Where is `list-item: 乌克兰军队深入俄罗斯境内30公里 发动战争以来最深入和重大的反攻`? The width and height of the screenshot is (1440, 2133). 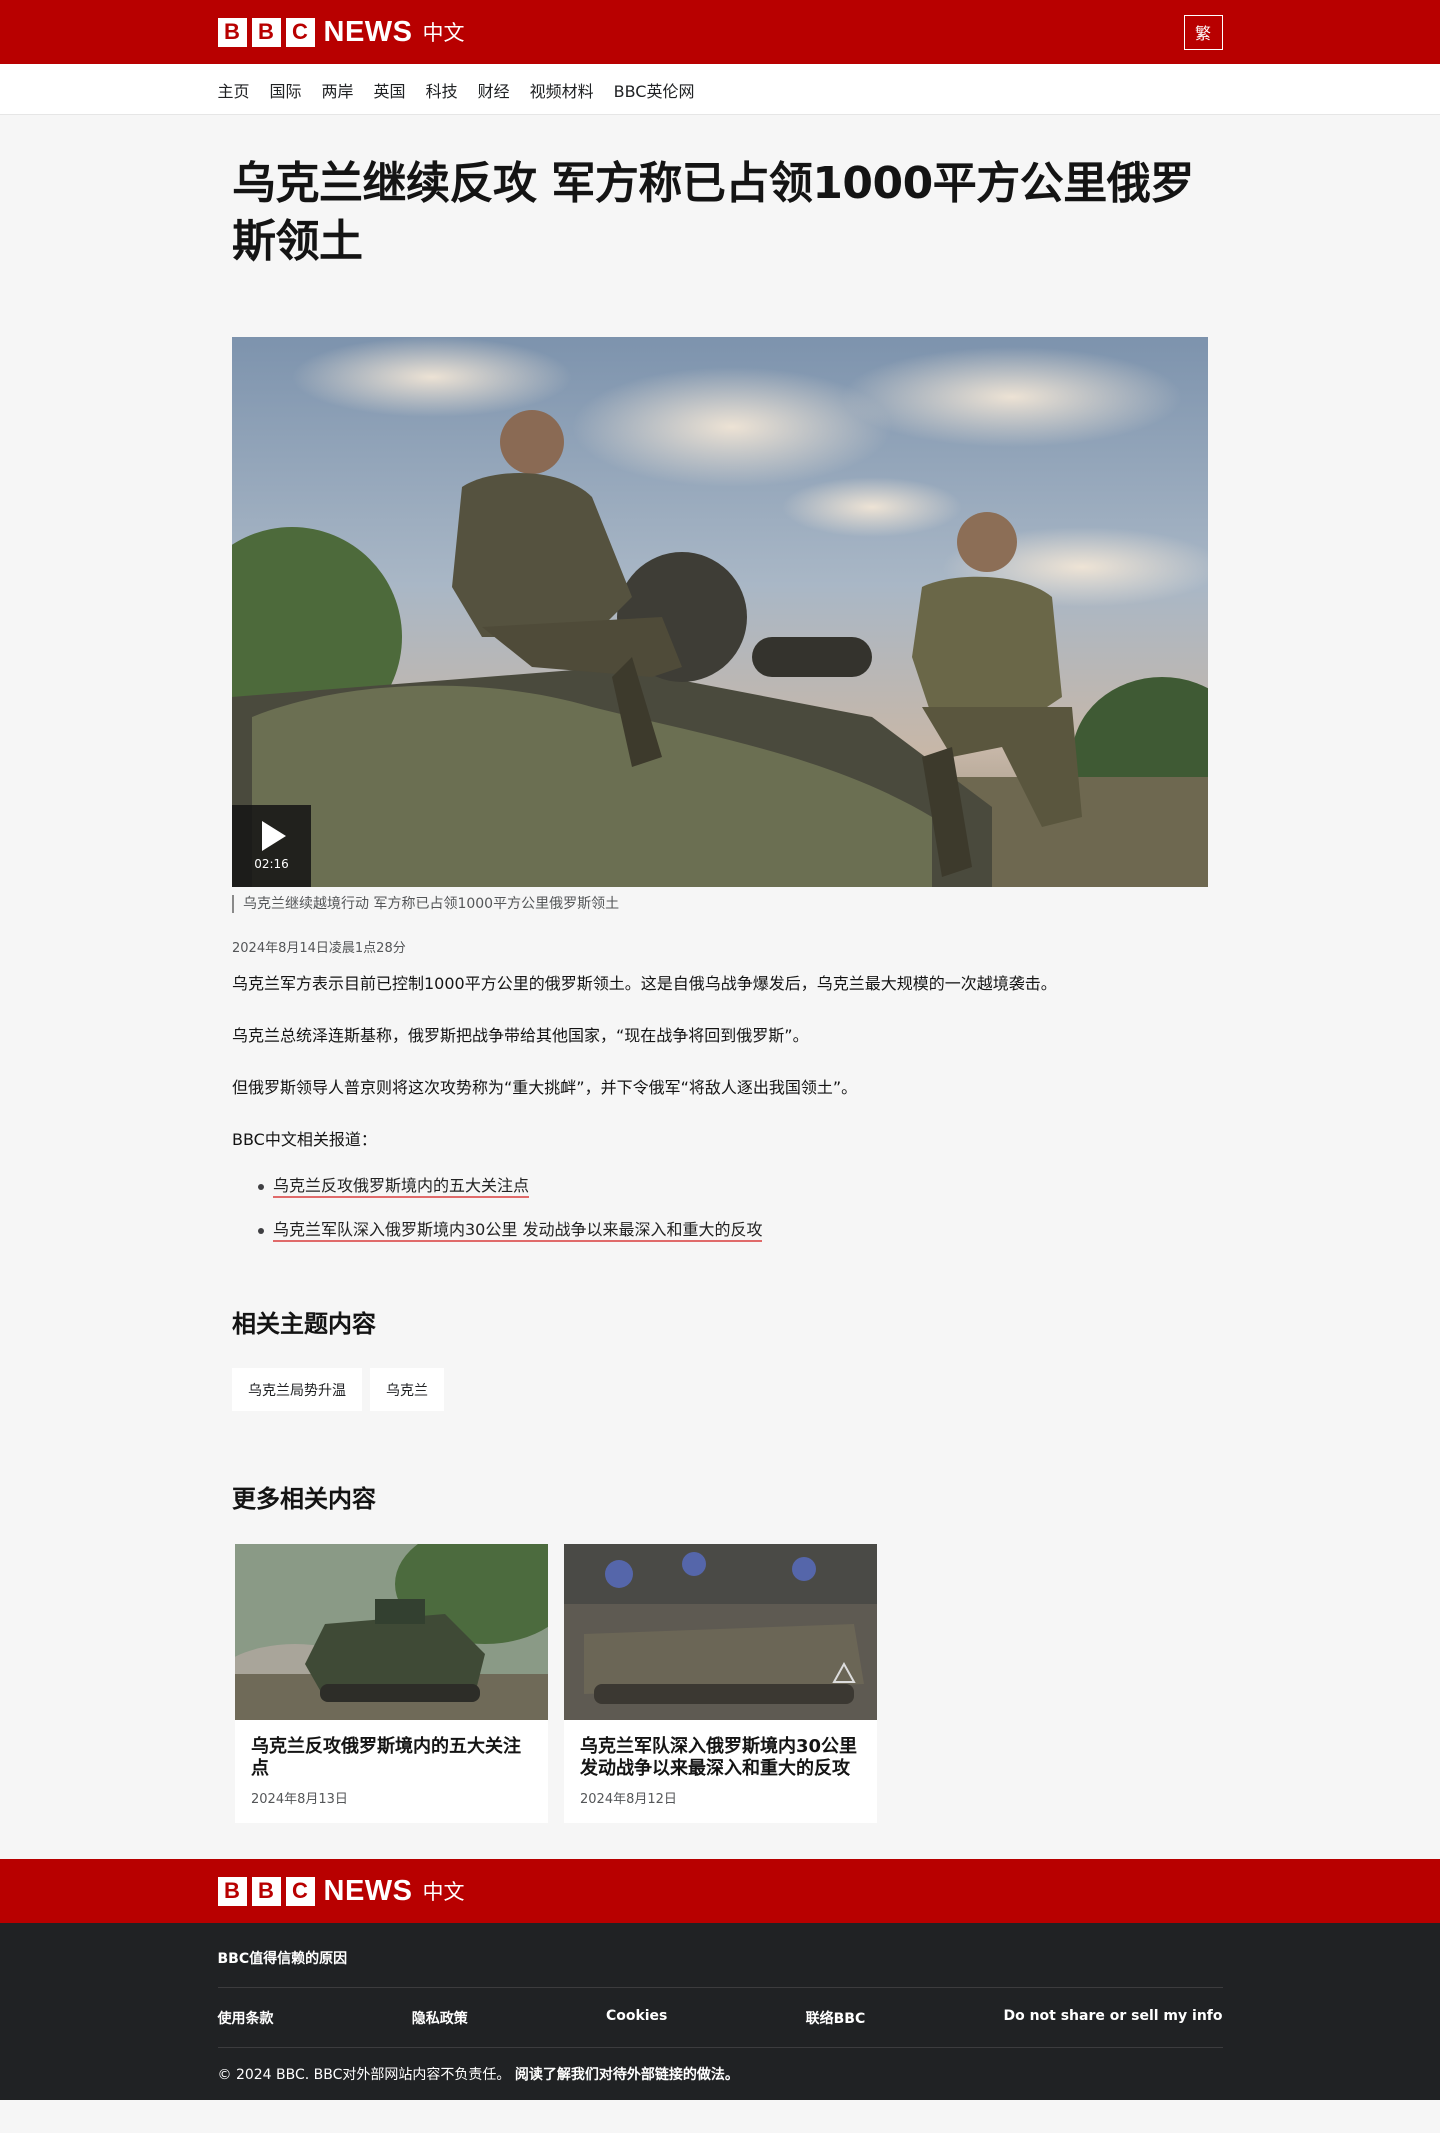 list-item: 乌克兰军队深入俄罗斯境内30公里 发动战争以来最深入和重大的反攻 is located at coordinates (733, 1230).